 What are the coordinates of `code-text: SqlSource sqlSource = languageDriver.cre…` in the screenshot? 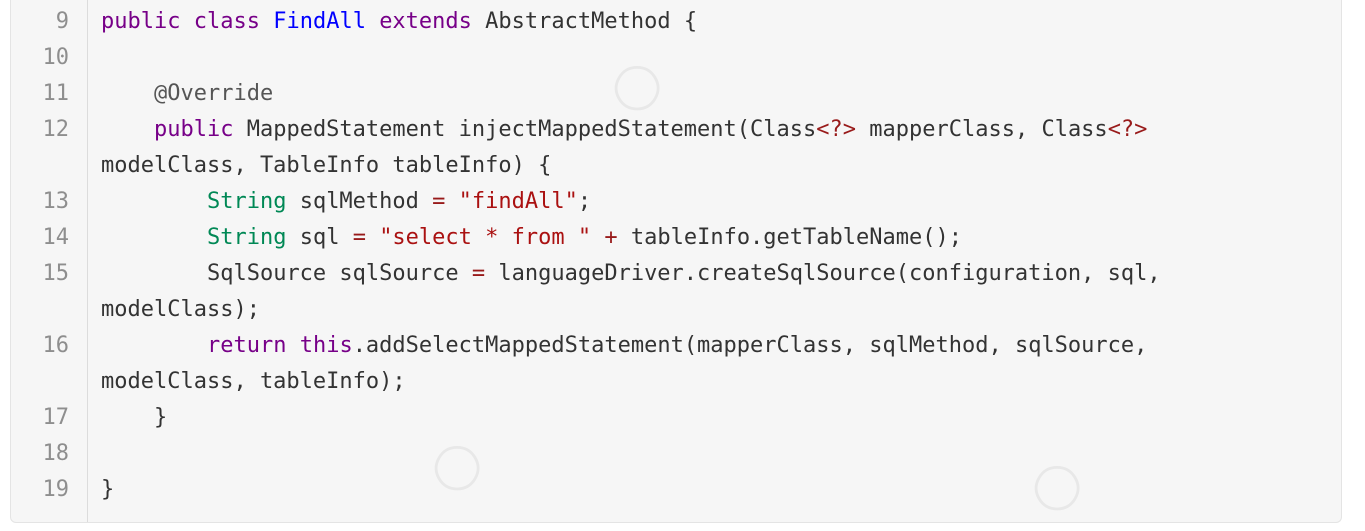 It's located at (691, 292).